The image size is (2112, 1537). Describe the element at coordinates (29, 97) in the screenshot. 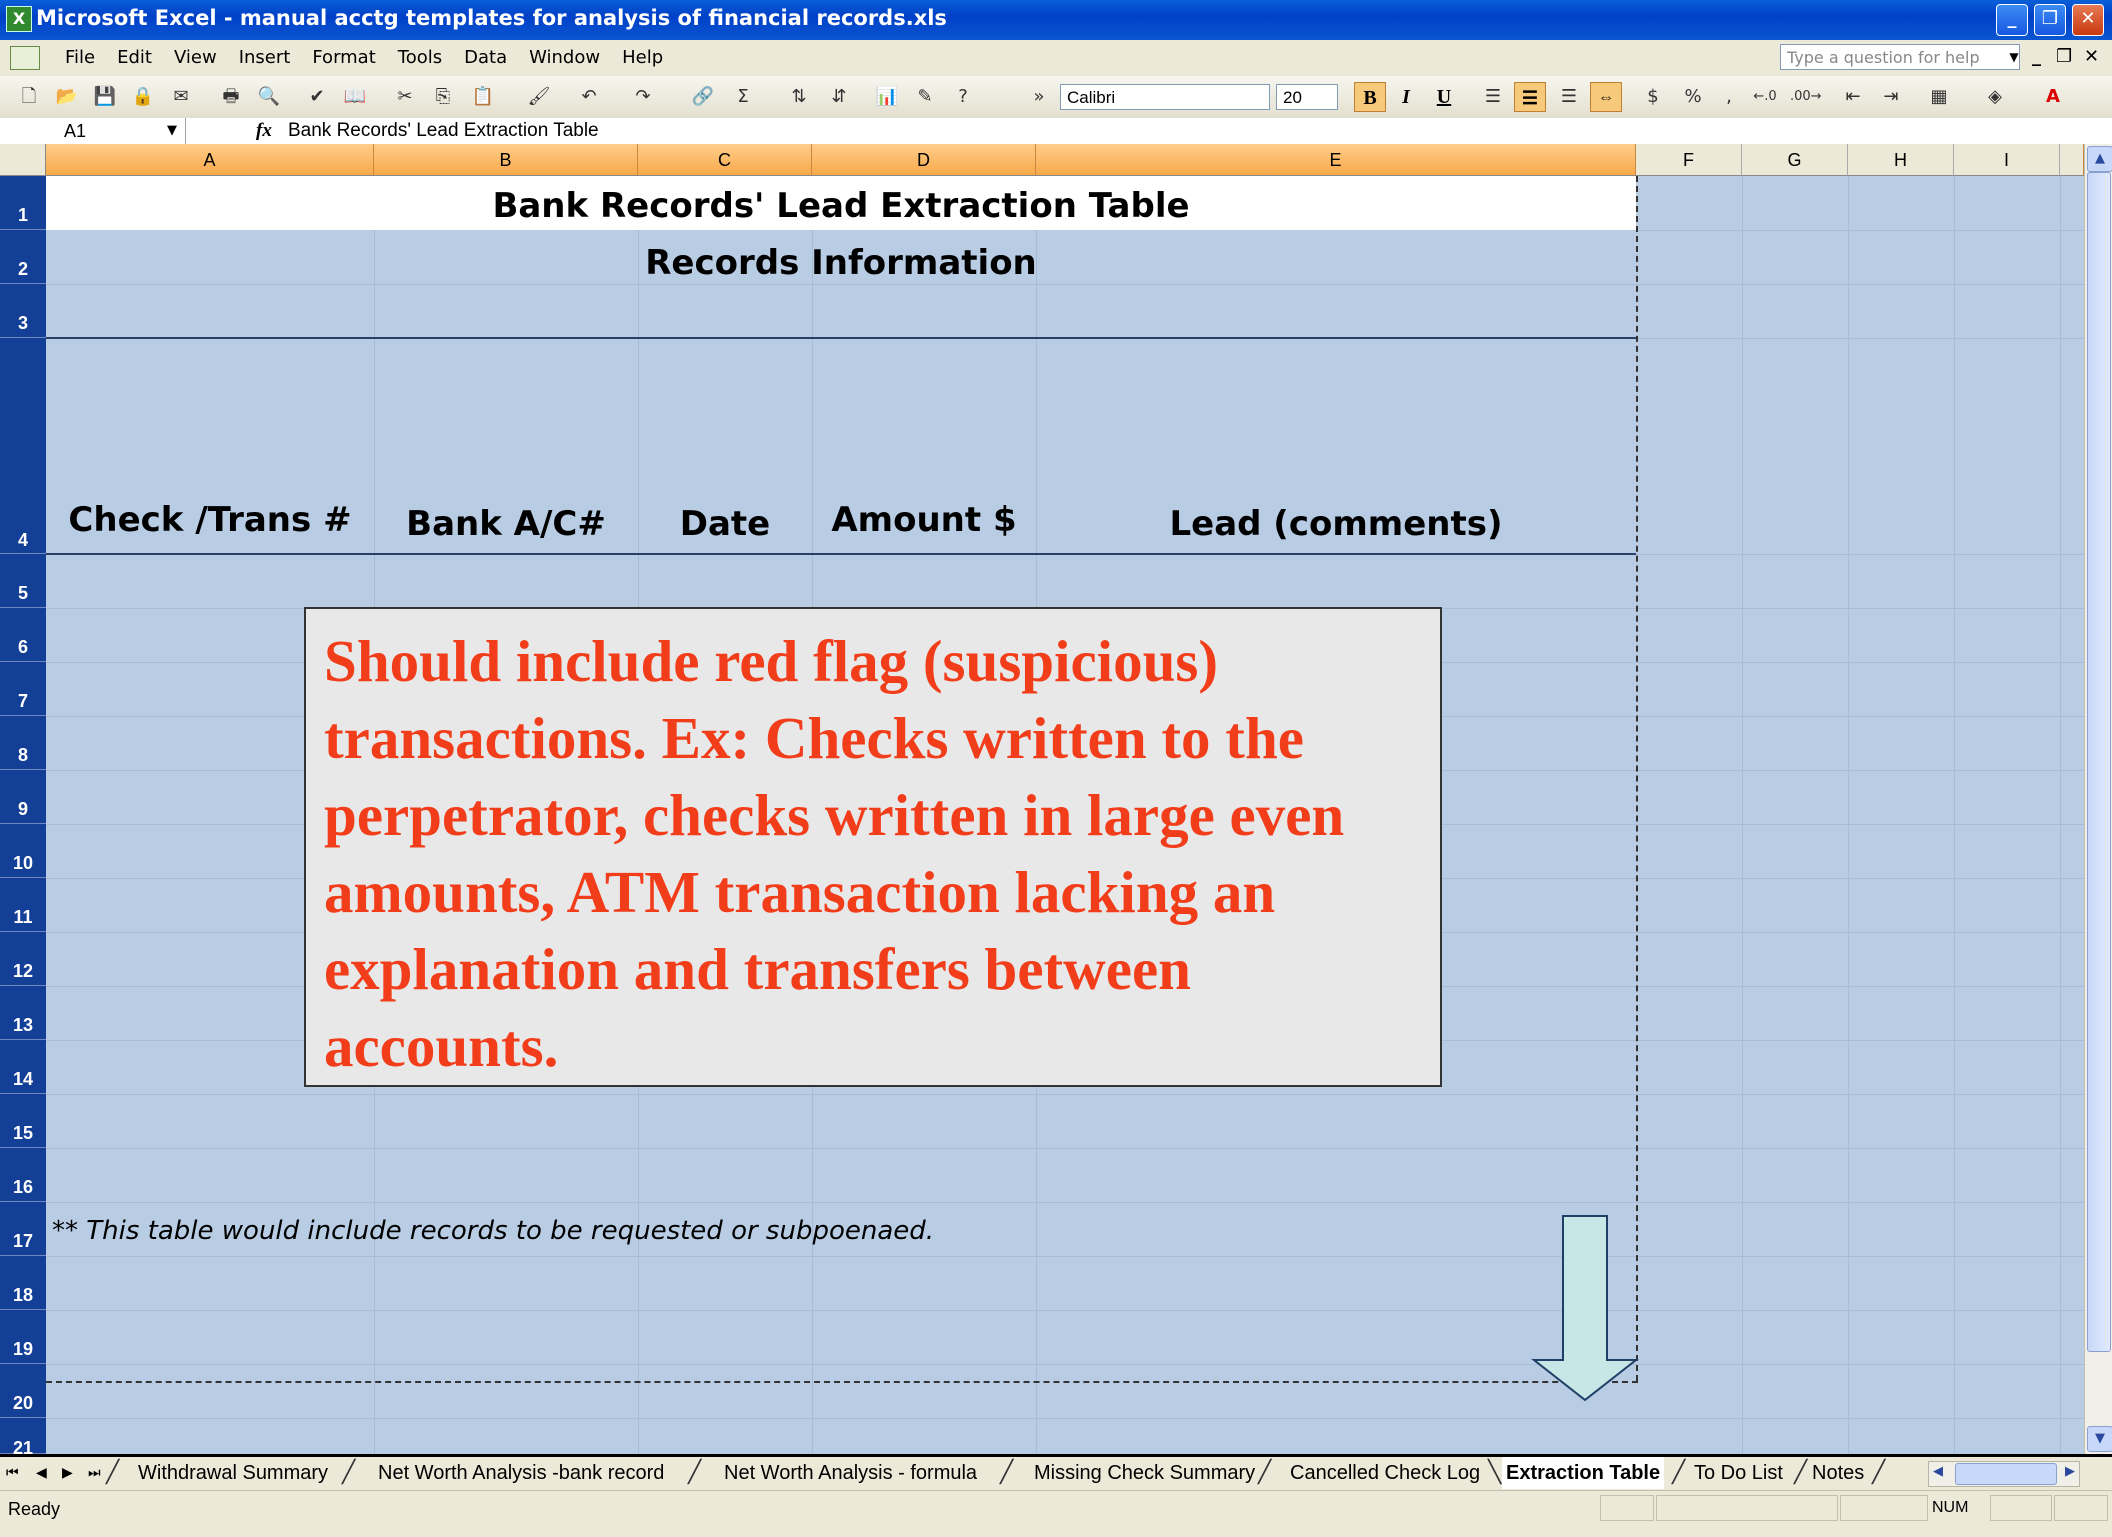

I see `new-document-icon: 🗋` at that location.